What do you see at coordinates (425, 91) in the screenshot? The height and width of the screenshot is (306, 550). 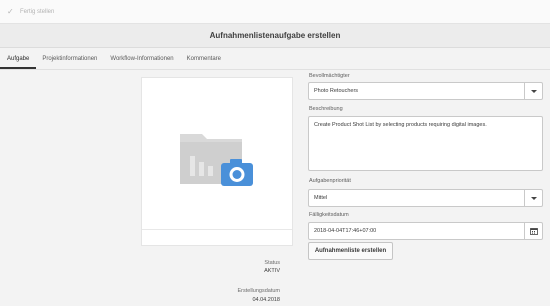 I see `assignee-select: Photo Retouchers` at bounding box center [425, 91].